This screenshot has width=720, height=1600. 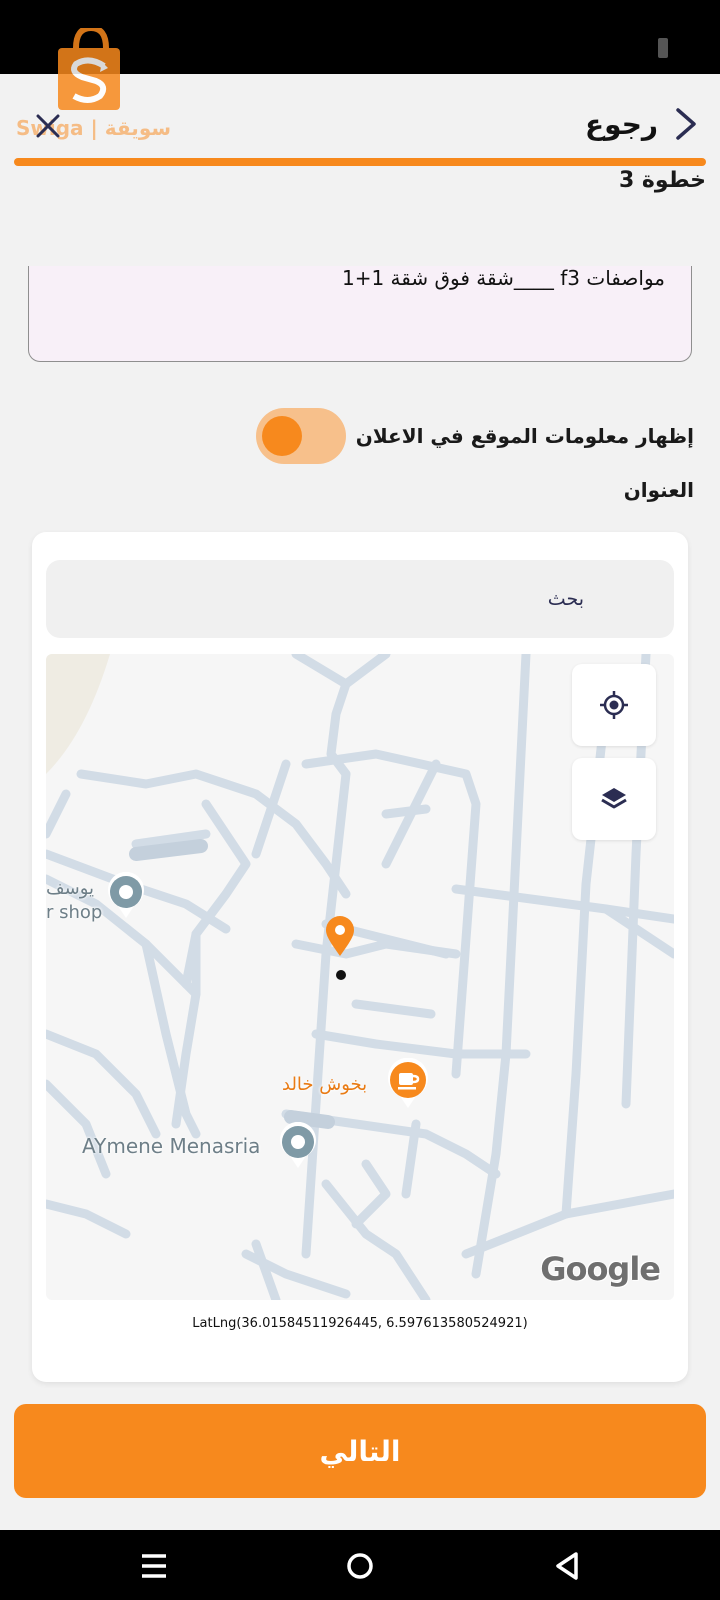 I want to click on poi-label: يوسف, so click(x=70, y=888).